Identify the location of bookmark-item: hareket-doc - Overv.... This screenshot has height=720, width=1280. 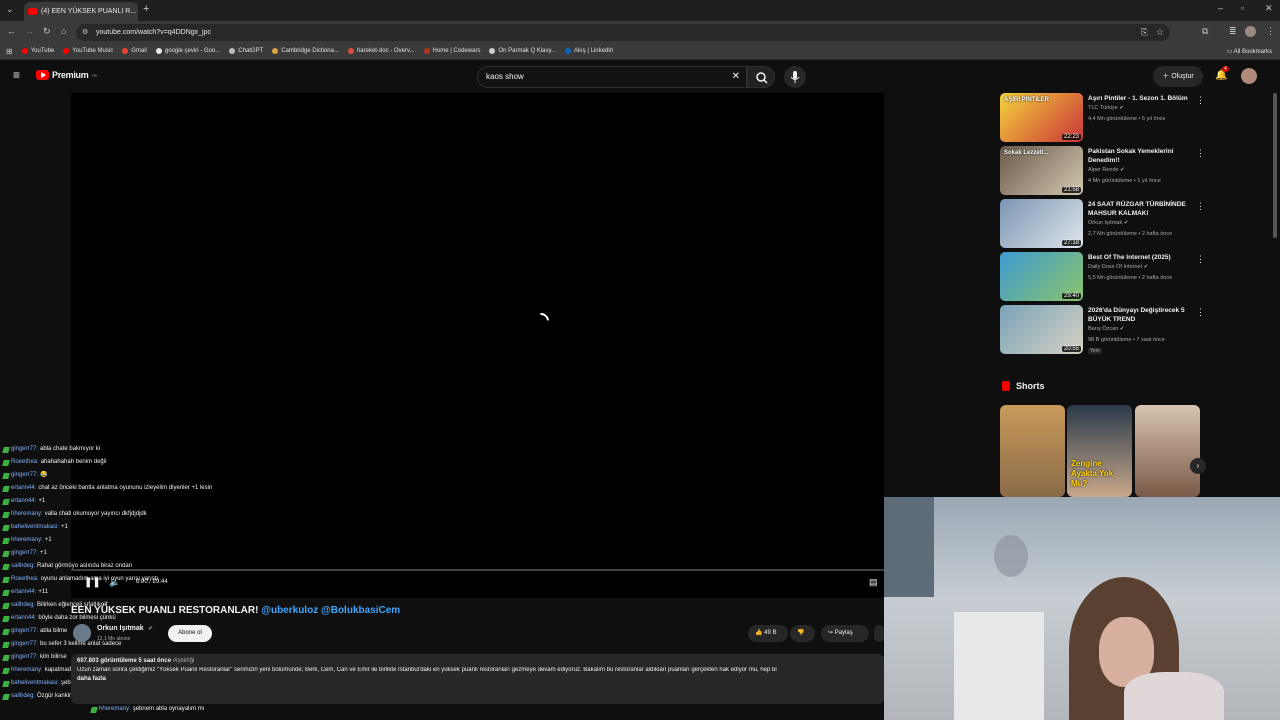
(381, 51).